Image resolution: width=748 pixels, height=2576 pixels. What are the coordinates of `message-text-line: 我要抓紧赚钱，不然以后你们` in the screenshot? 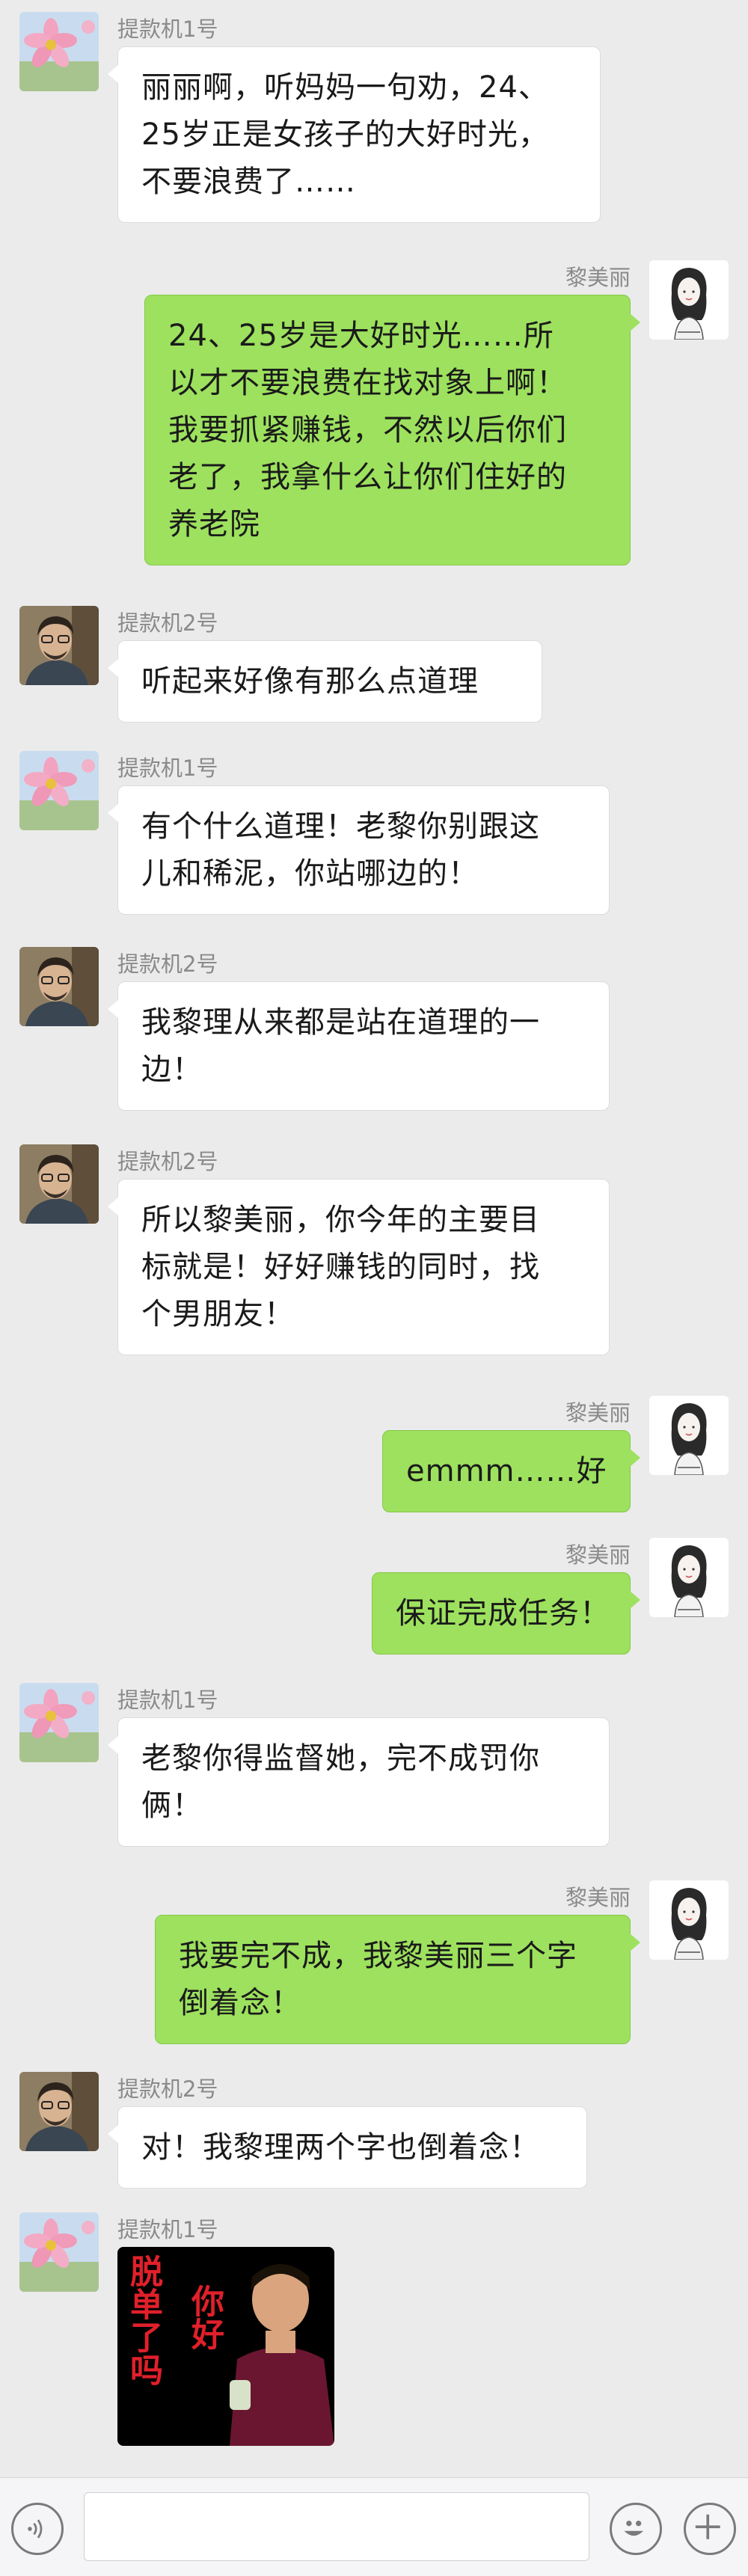 It's located at (367, 430).